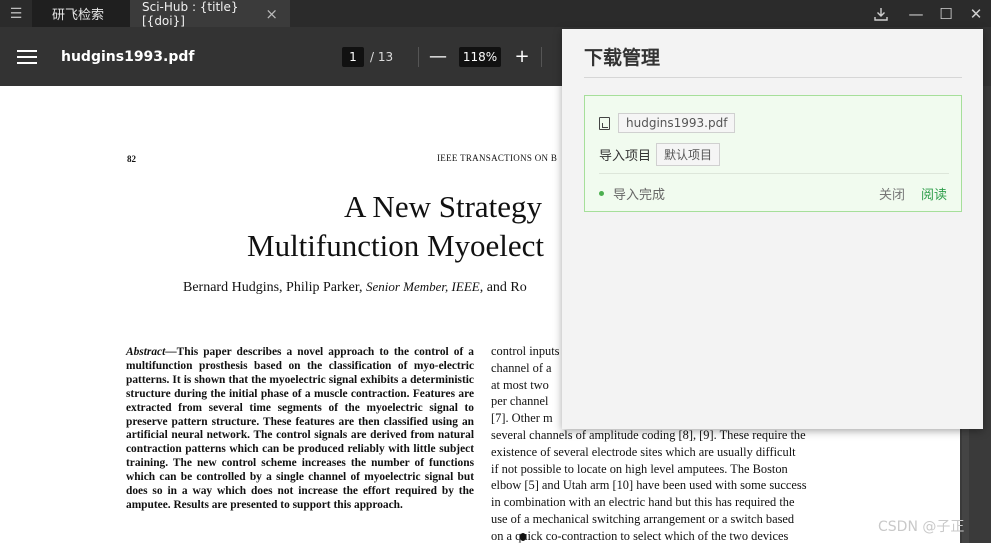 This screenshot has width=991, height=543. What do you see at coordinates (16, 13) in the screenshot?
I see `list-icon: ☰` at bounding box center [16, 13].